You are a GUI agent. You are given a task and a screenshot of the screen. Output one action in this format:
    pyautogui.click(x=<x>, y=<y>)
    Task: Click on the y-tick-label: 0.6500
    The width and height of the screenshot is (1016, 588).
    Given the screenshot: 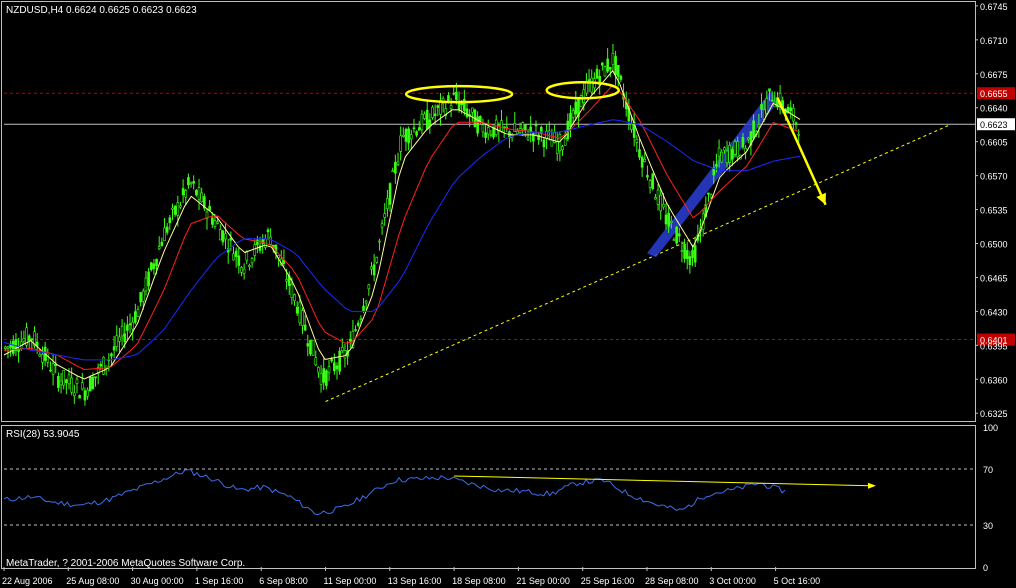 What is the action you would take?
    pyautogui.click(x=994, y=245)
    